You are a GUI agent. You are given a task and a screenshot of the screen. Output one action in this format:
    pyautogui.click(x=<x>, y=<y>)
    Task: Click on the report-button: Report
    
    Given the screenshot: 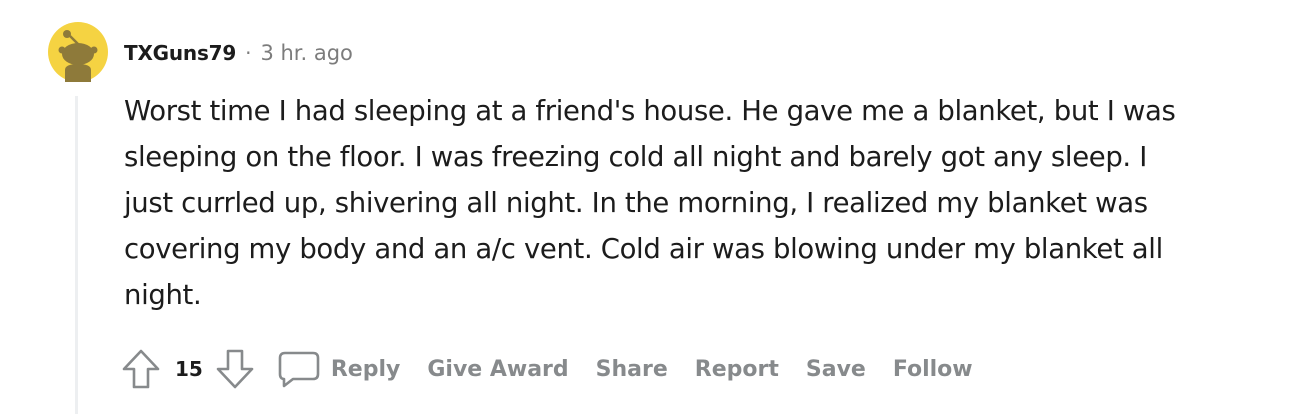 What is the action you would take?
    pyautogui.click(x=737, y=369)
    